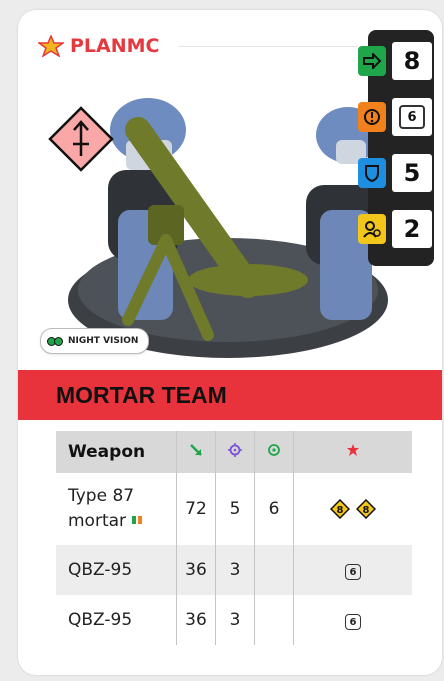 The height and width of the screenshot is (681, 444). What do you see at coordinates (352, 509) in the screenshot?
I see `weapon-special: 8 8` at bounding box center [352, 509].